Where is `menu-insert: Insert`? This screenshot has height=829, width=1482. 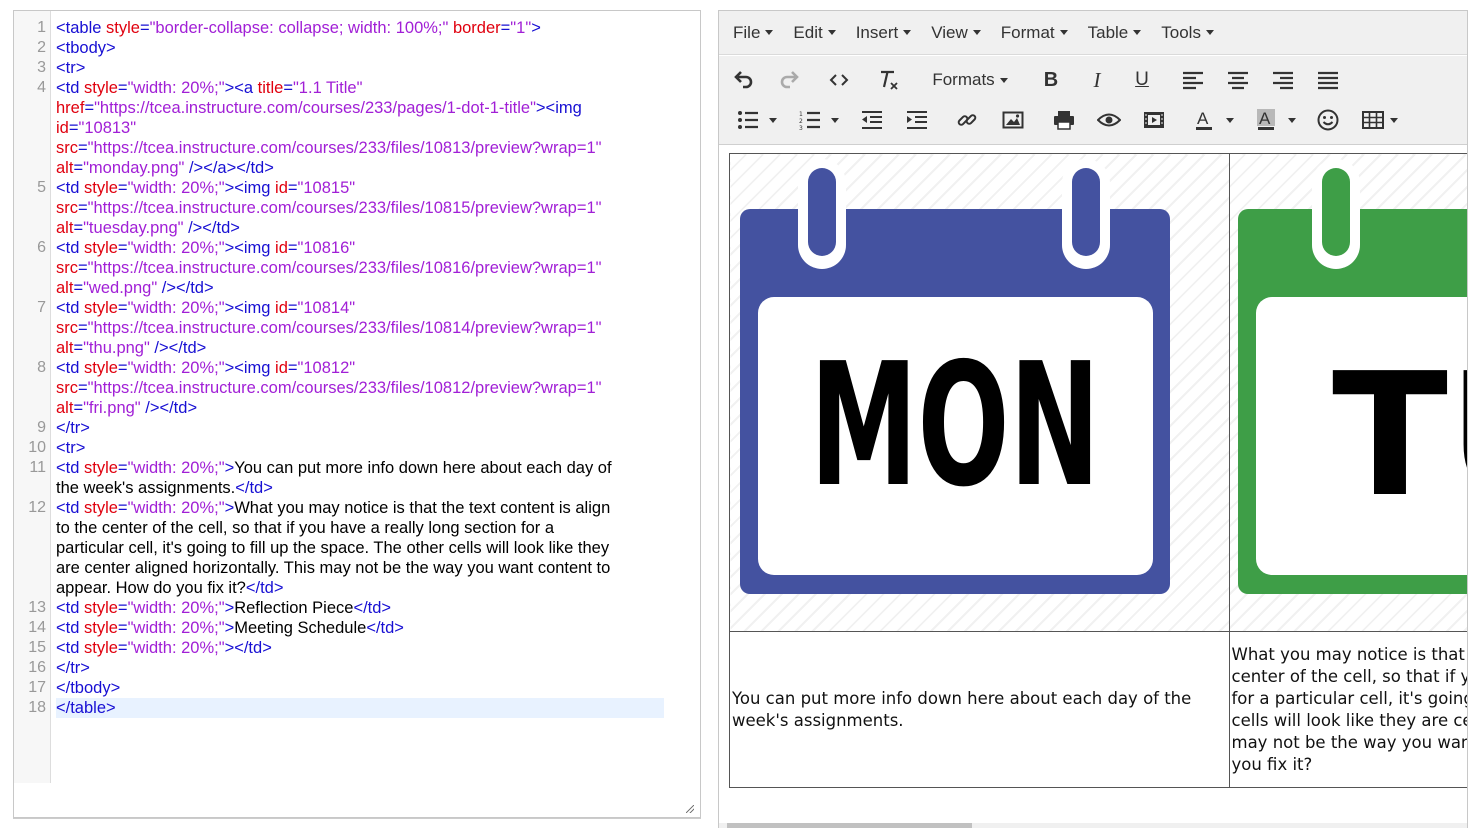
menu-insert: Insert is located at coordinates (884, 33).